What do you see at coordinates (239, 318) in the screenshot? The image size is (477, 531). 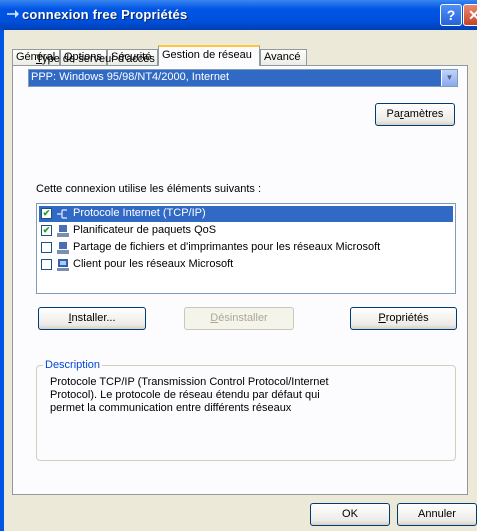 I see `uninstall-button: Désinstaller` at bounding box center [239, 318].